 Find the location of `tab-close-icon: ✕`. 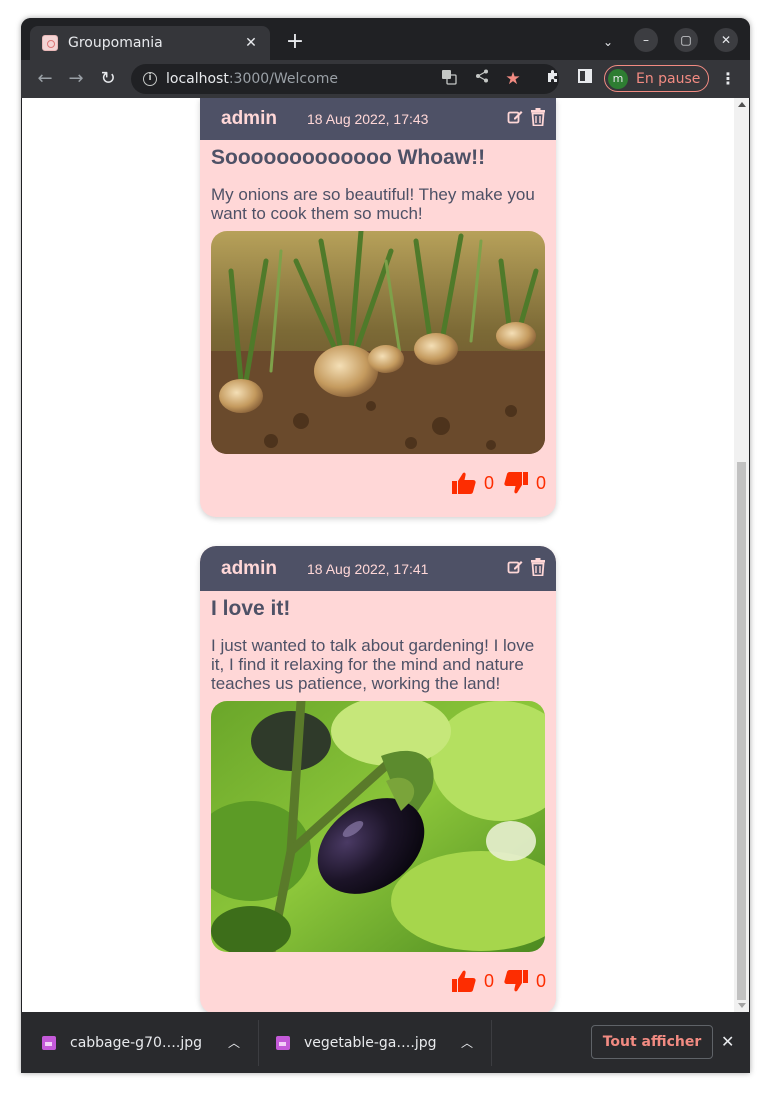

tab-close-icon: ✕ is located at coordinates (251, 43).